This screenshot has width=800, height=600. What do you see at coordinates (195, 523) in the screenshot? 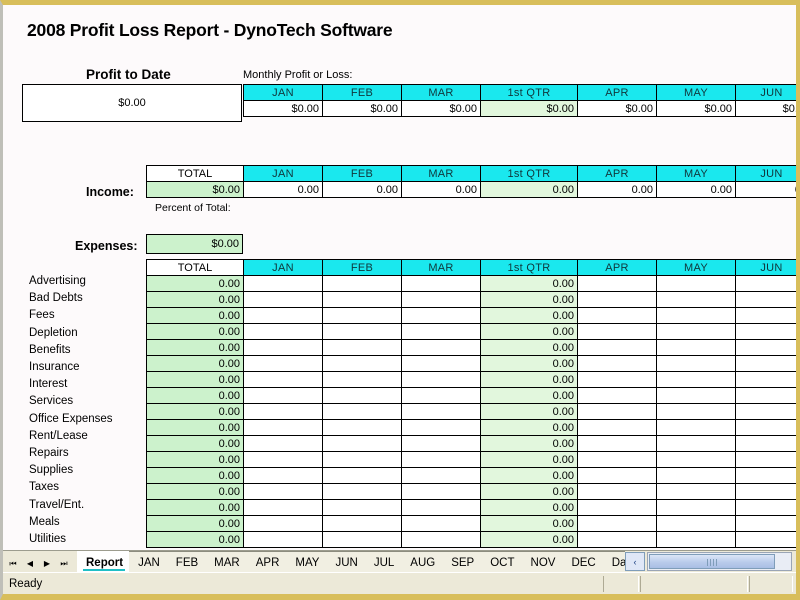
I see `expense-total-15: 0.00` at bounding box center [195, 523].